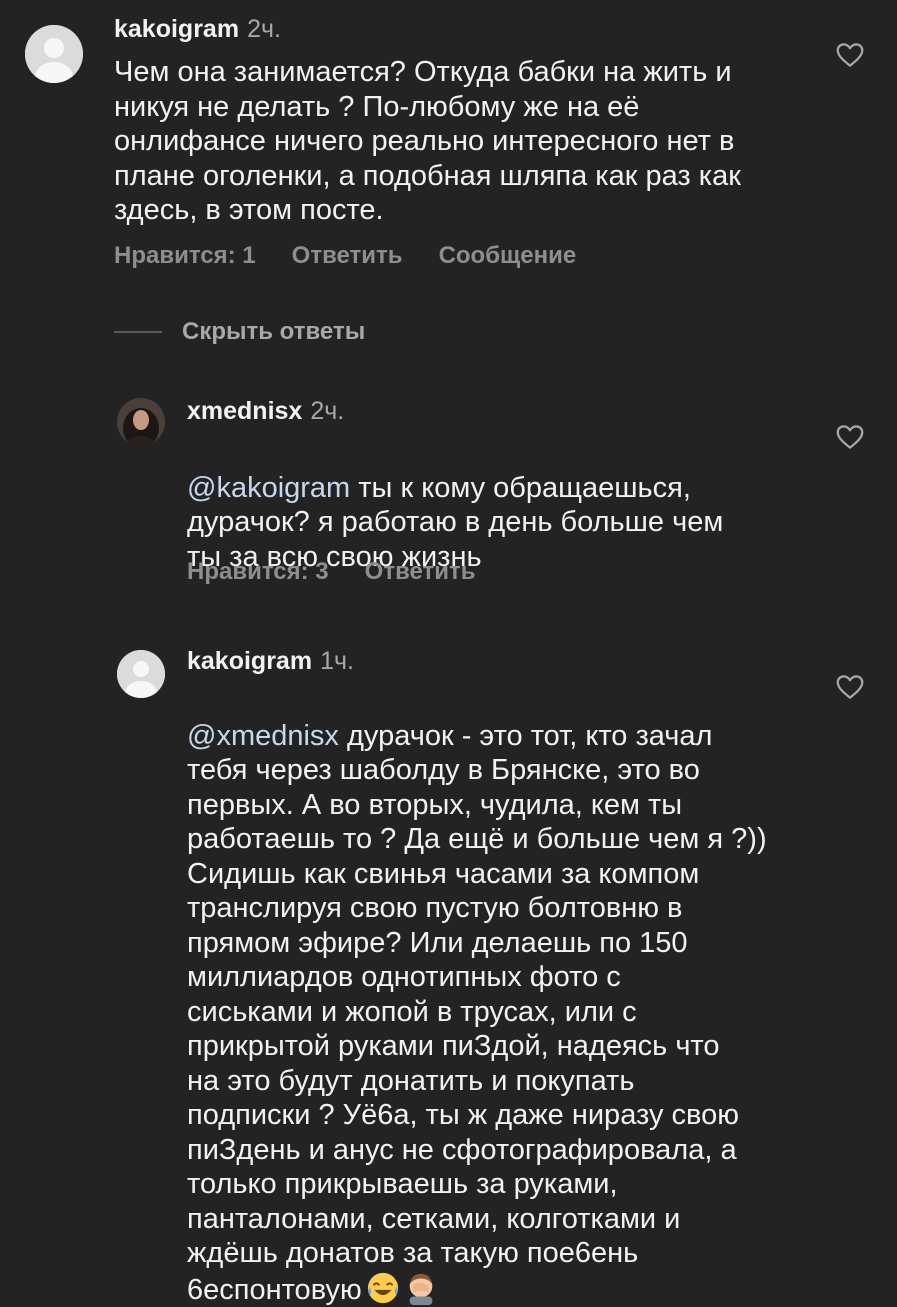 This screenshot has width=897, height=1307. Describe the element at coordinates (263, 736) in the screenshot. I see `mention-link: @xmednisx` at that location.